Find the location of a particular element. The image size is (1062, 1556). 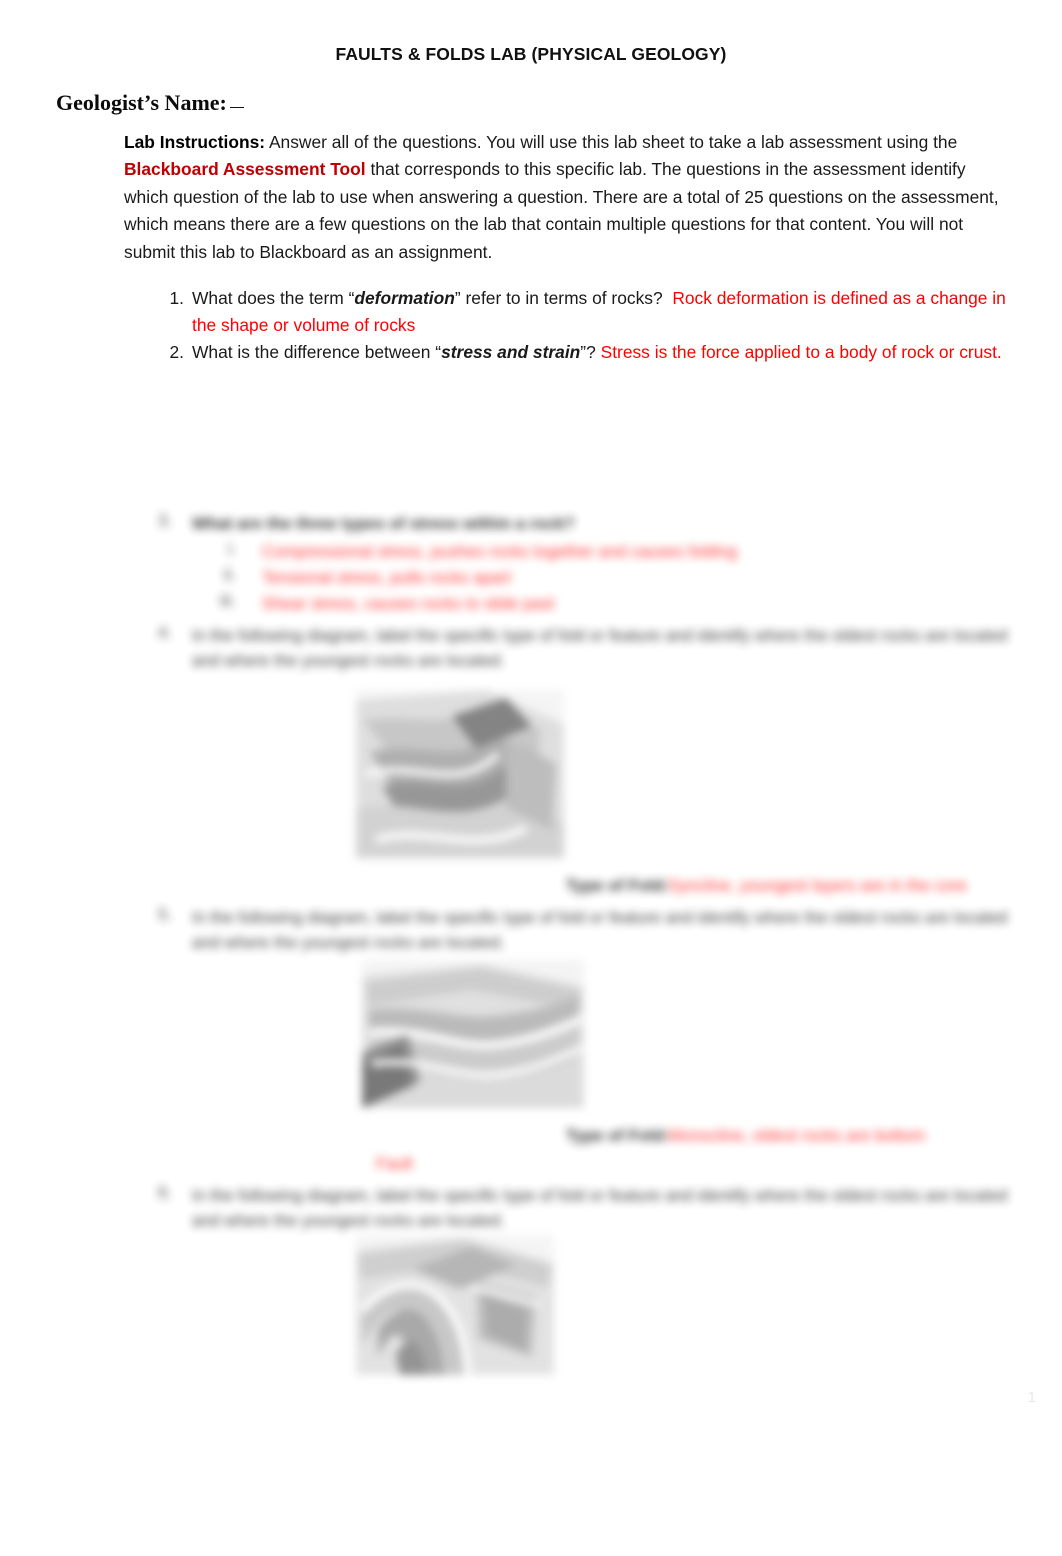

blurred-q3-sub-marker-1: i. is located at coordinates (232, 548).